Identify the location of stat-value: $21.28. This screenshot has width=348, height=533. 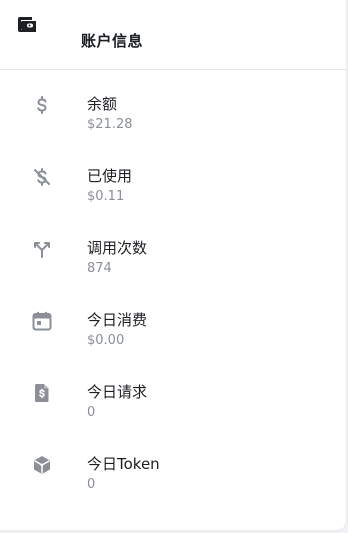
(110, 124).